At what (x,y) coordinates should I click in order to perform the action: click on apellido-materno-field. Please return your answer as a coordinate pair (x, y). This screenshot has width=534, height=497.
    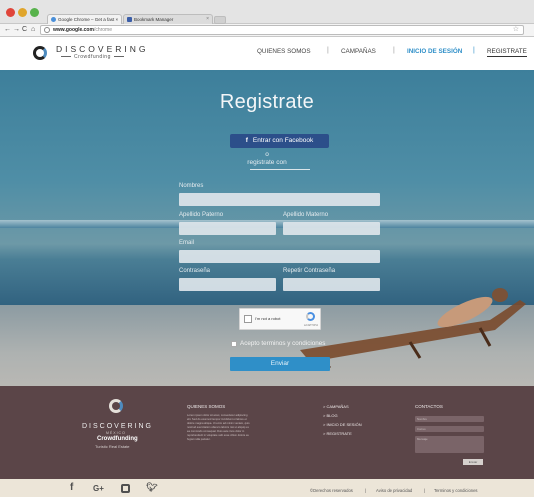
    Looking at the image, I should click on (331, 228).